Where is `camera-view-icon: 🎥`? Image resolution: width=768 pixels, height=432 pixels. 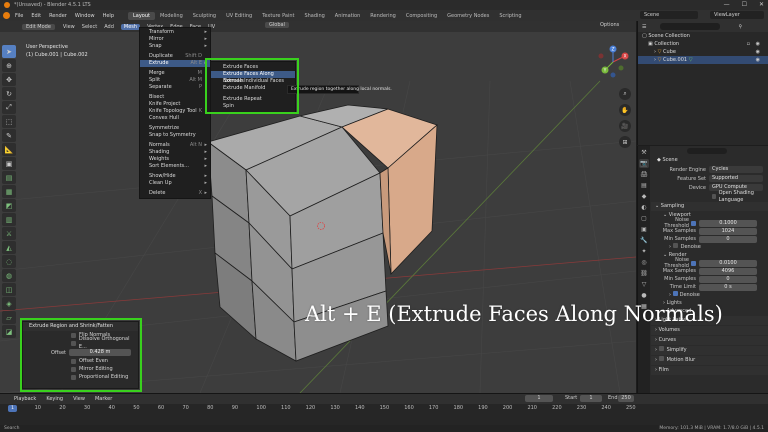 camera-view-icon: 🎥 is located at coordinates (625, 126).